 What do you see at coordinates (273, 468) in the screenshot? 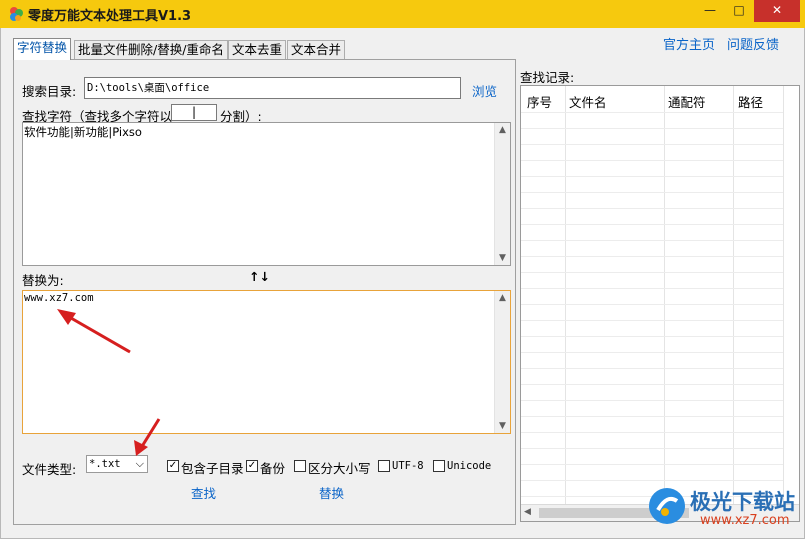
I see `backup-label: 备份` at bounding box center [273, 468].